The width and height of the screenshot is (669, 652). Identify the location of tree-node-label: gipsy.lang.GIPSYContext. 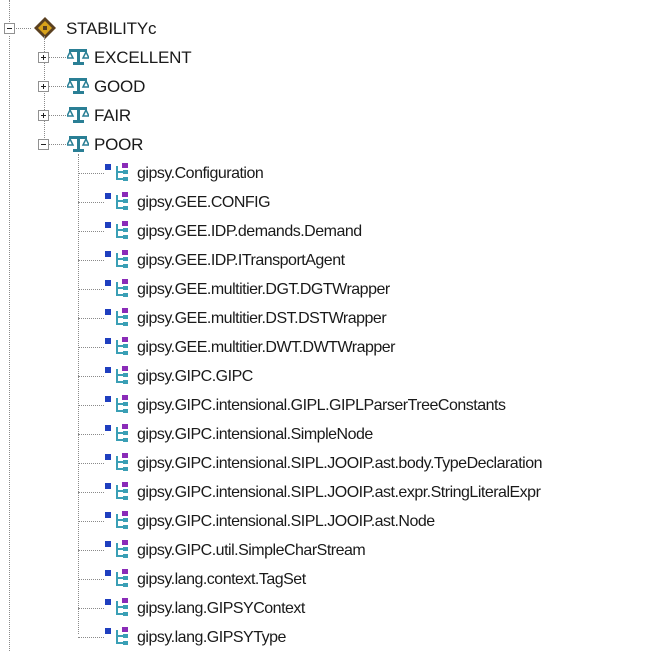
(221, 608).